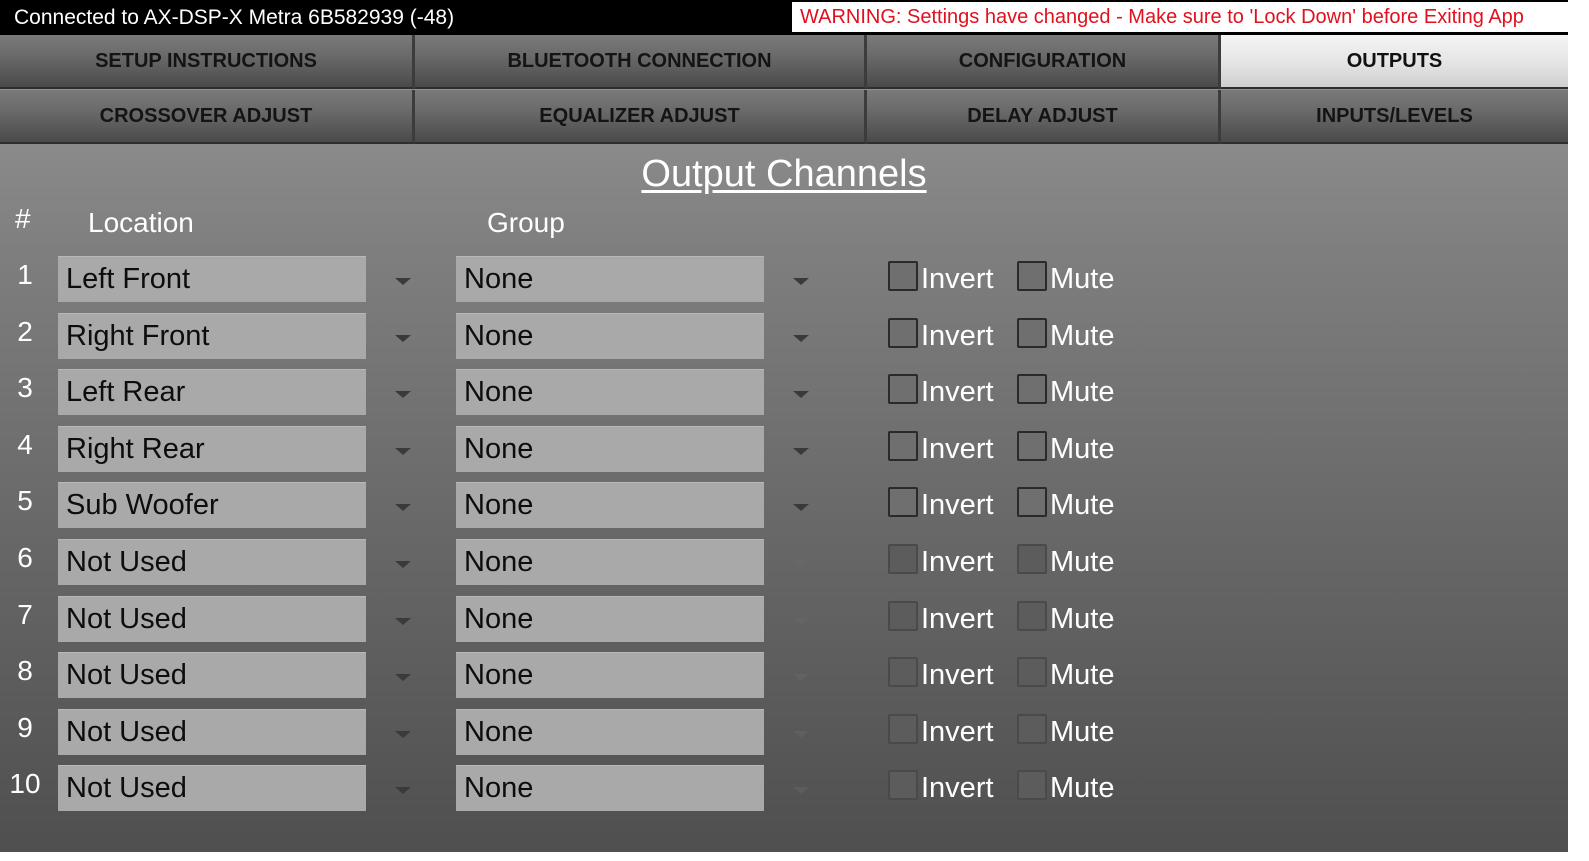 Image resolution: width=1589 pixels, height=861 pixels. What do you see at coordinates (641, 117) in the screenshot?
I see `tab-equalizer-adjust: EQUALIZER ADJUST` at bounding box center [641, 117].